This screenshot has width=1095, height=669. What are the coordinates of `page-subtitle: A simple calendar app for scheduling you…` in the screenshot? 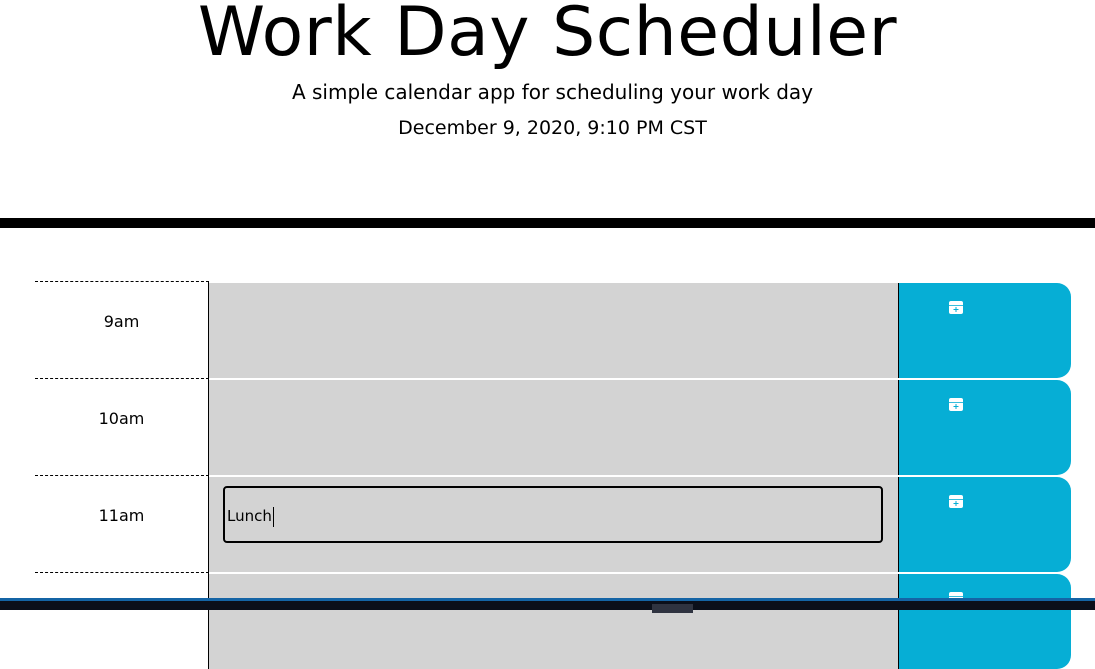 It's located at (552, 92).